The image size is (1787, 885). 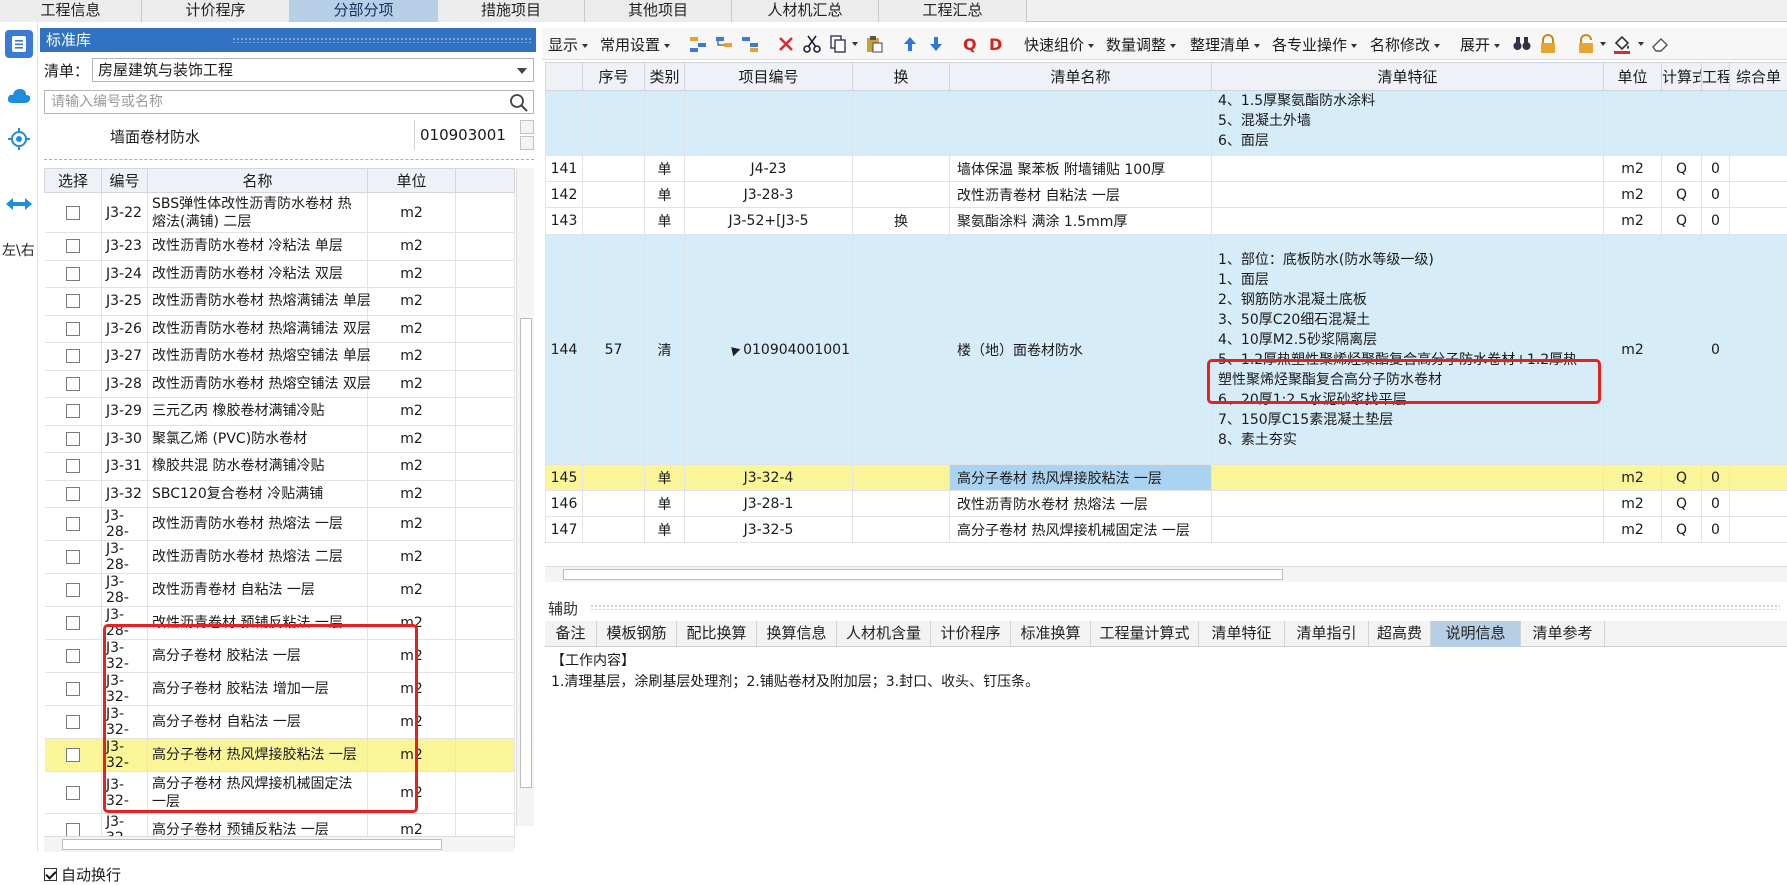 What do you see at coordinates (525, 497) in the screenshot?
I see `left-vertical-scrollbar` at bounding box center [525, 497].